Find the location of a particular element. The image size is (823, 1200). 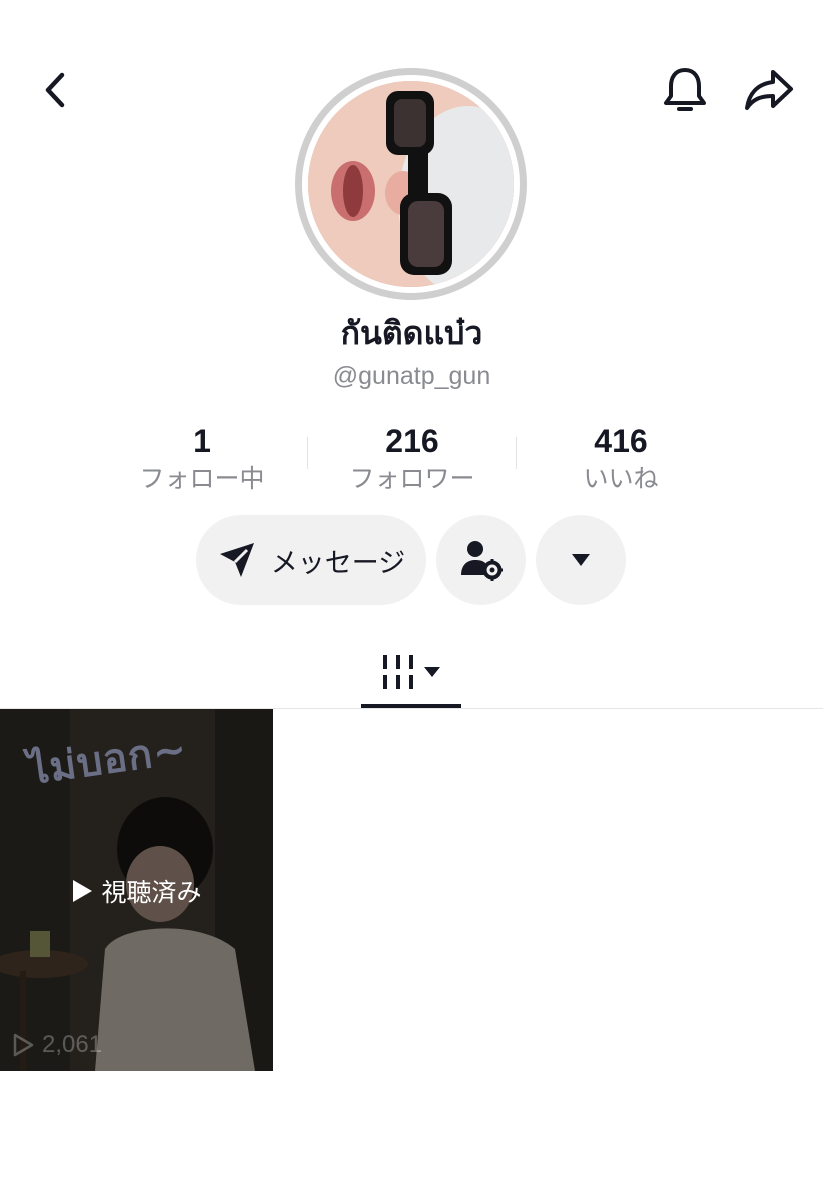

friend-settings-button is located at coordinates (481, 560).